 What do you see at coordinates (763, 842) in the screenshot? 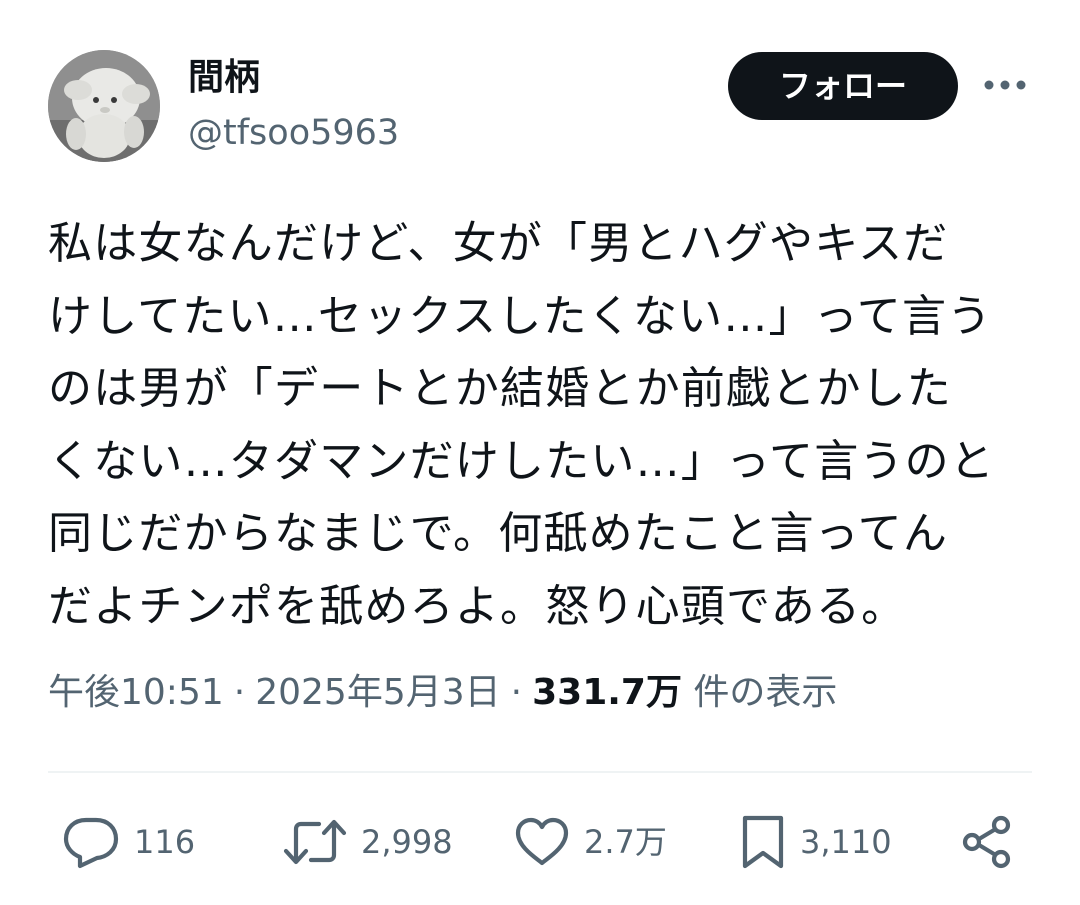
I see `bookmark-icon` at bounding box center [763, 842].